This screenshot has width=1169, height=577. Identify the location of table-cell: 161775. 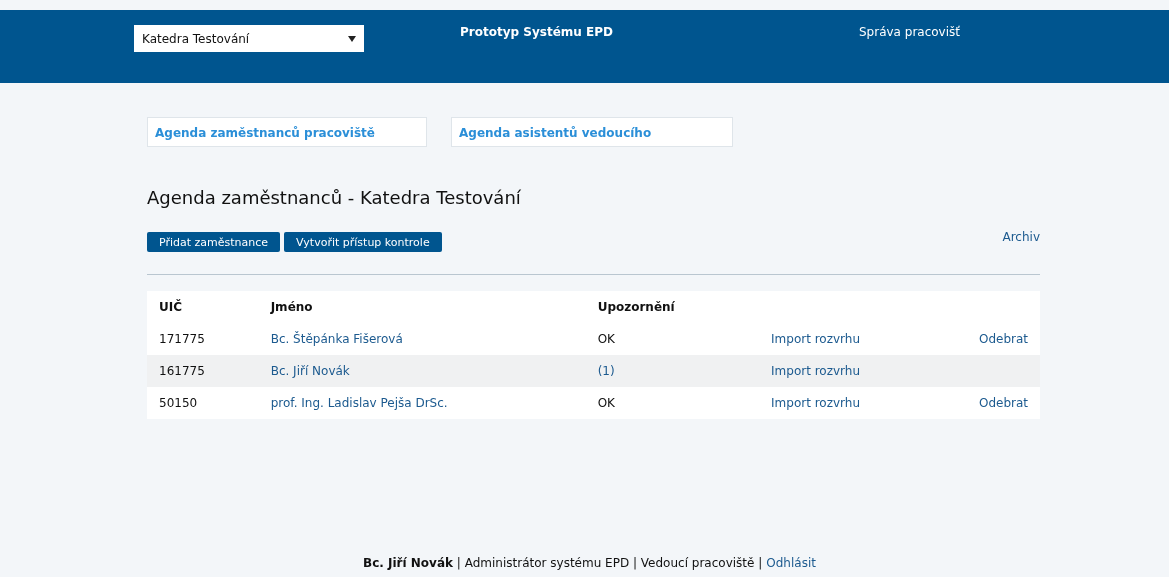
(182, 371).